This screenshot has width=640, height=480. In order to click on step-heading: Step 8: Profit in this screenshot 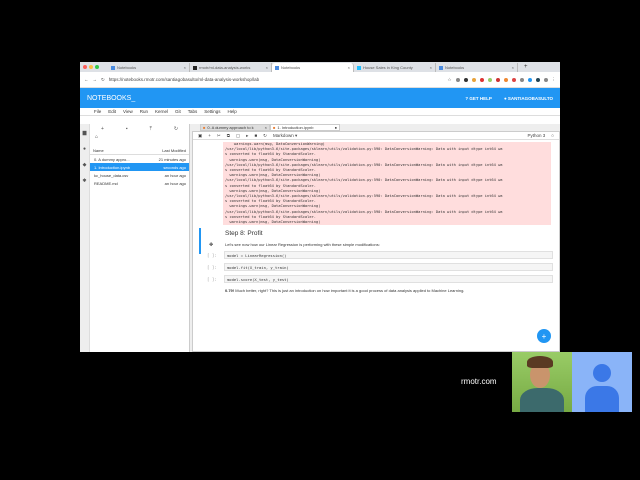, I will do `click(244, 234)`.